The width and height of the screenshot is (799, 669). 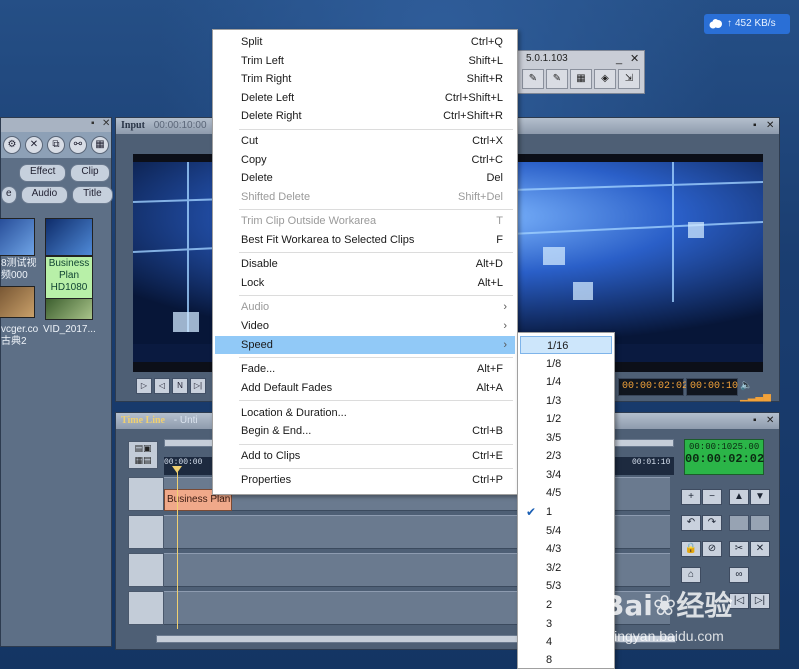 I want to click on title-track-head-icon, so click(x=146, y=532).